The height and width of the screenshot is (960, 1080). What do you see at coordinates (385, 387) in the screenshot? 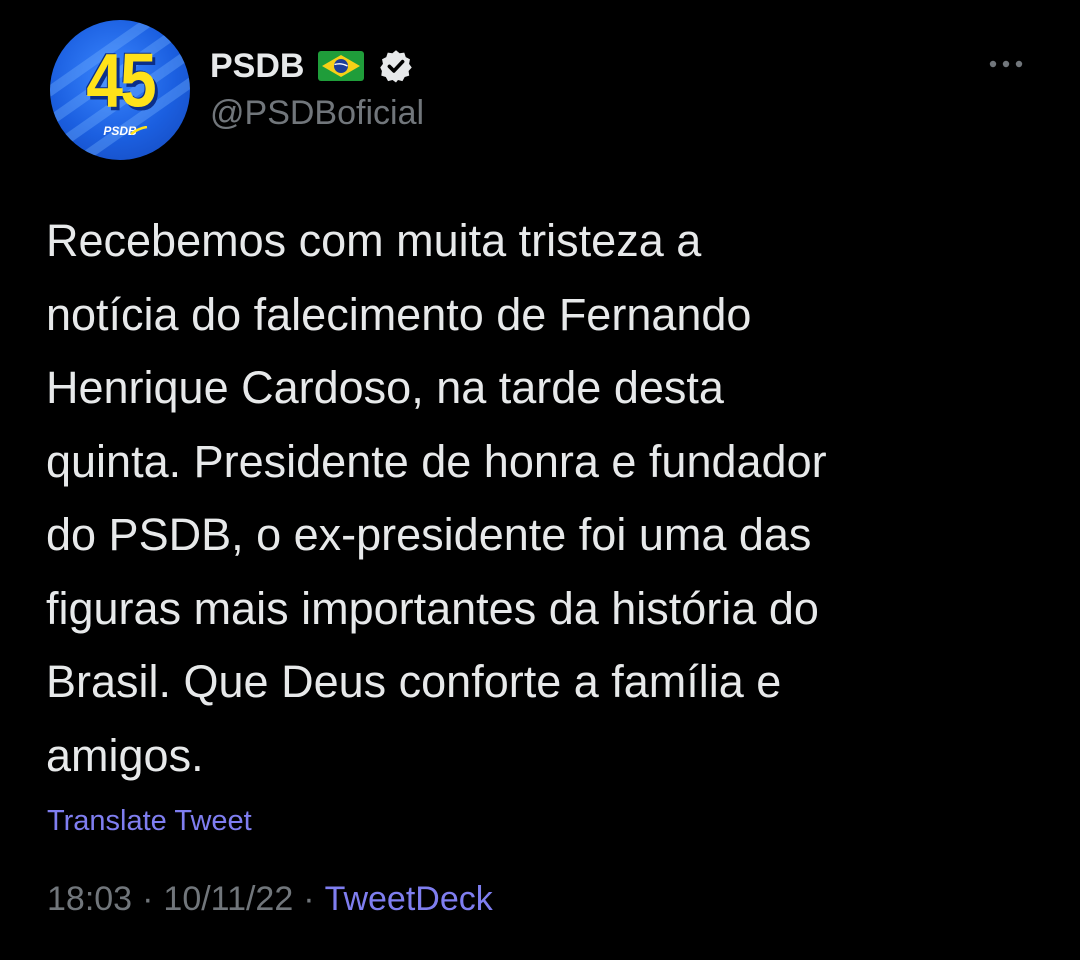
I see `tweet-text-line: Henrique Cardoso, na tarde desta` at bounding box center [385, 387].